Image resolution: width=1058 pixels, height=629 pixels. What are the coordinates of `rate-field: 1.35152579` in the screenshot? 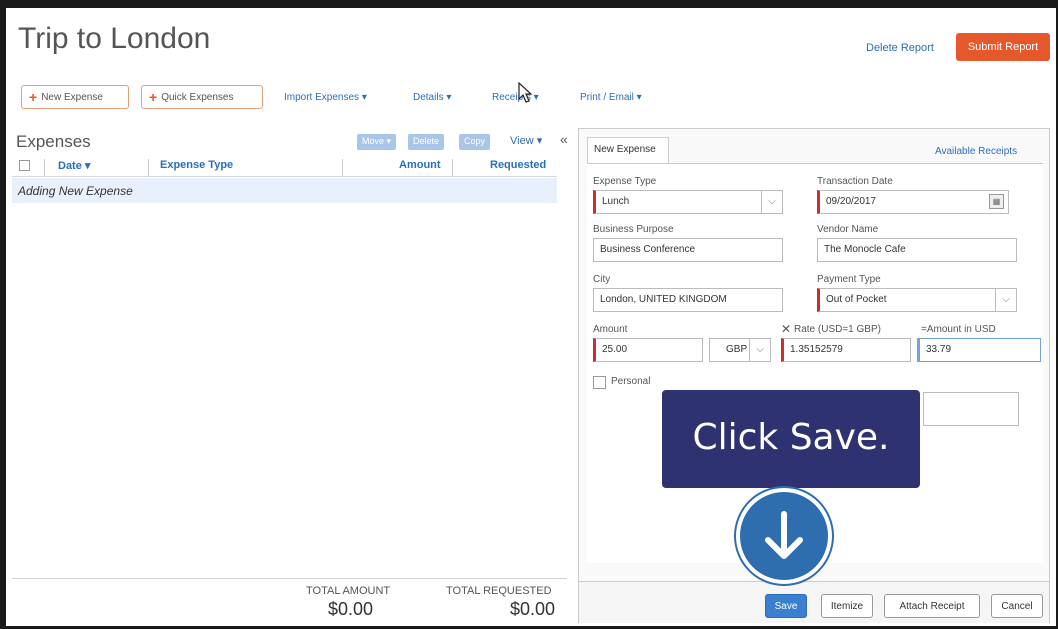 It's located at (846, 350).